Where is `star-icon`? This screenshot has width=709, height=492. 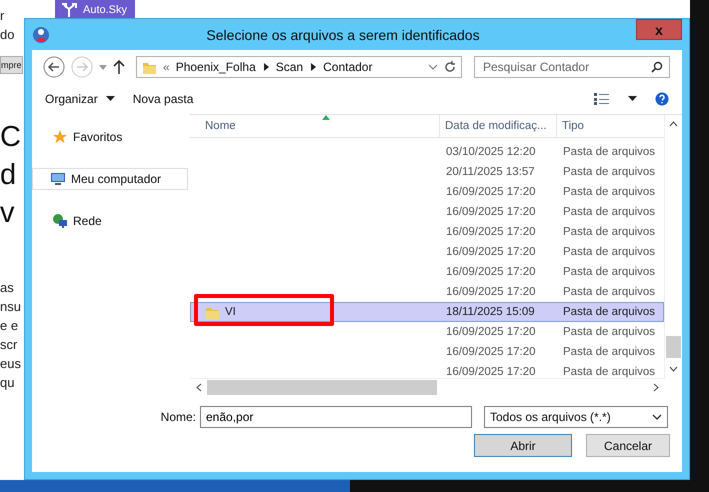 star-icon is located at coordinates (60, 137).